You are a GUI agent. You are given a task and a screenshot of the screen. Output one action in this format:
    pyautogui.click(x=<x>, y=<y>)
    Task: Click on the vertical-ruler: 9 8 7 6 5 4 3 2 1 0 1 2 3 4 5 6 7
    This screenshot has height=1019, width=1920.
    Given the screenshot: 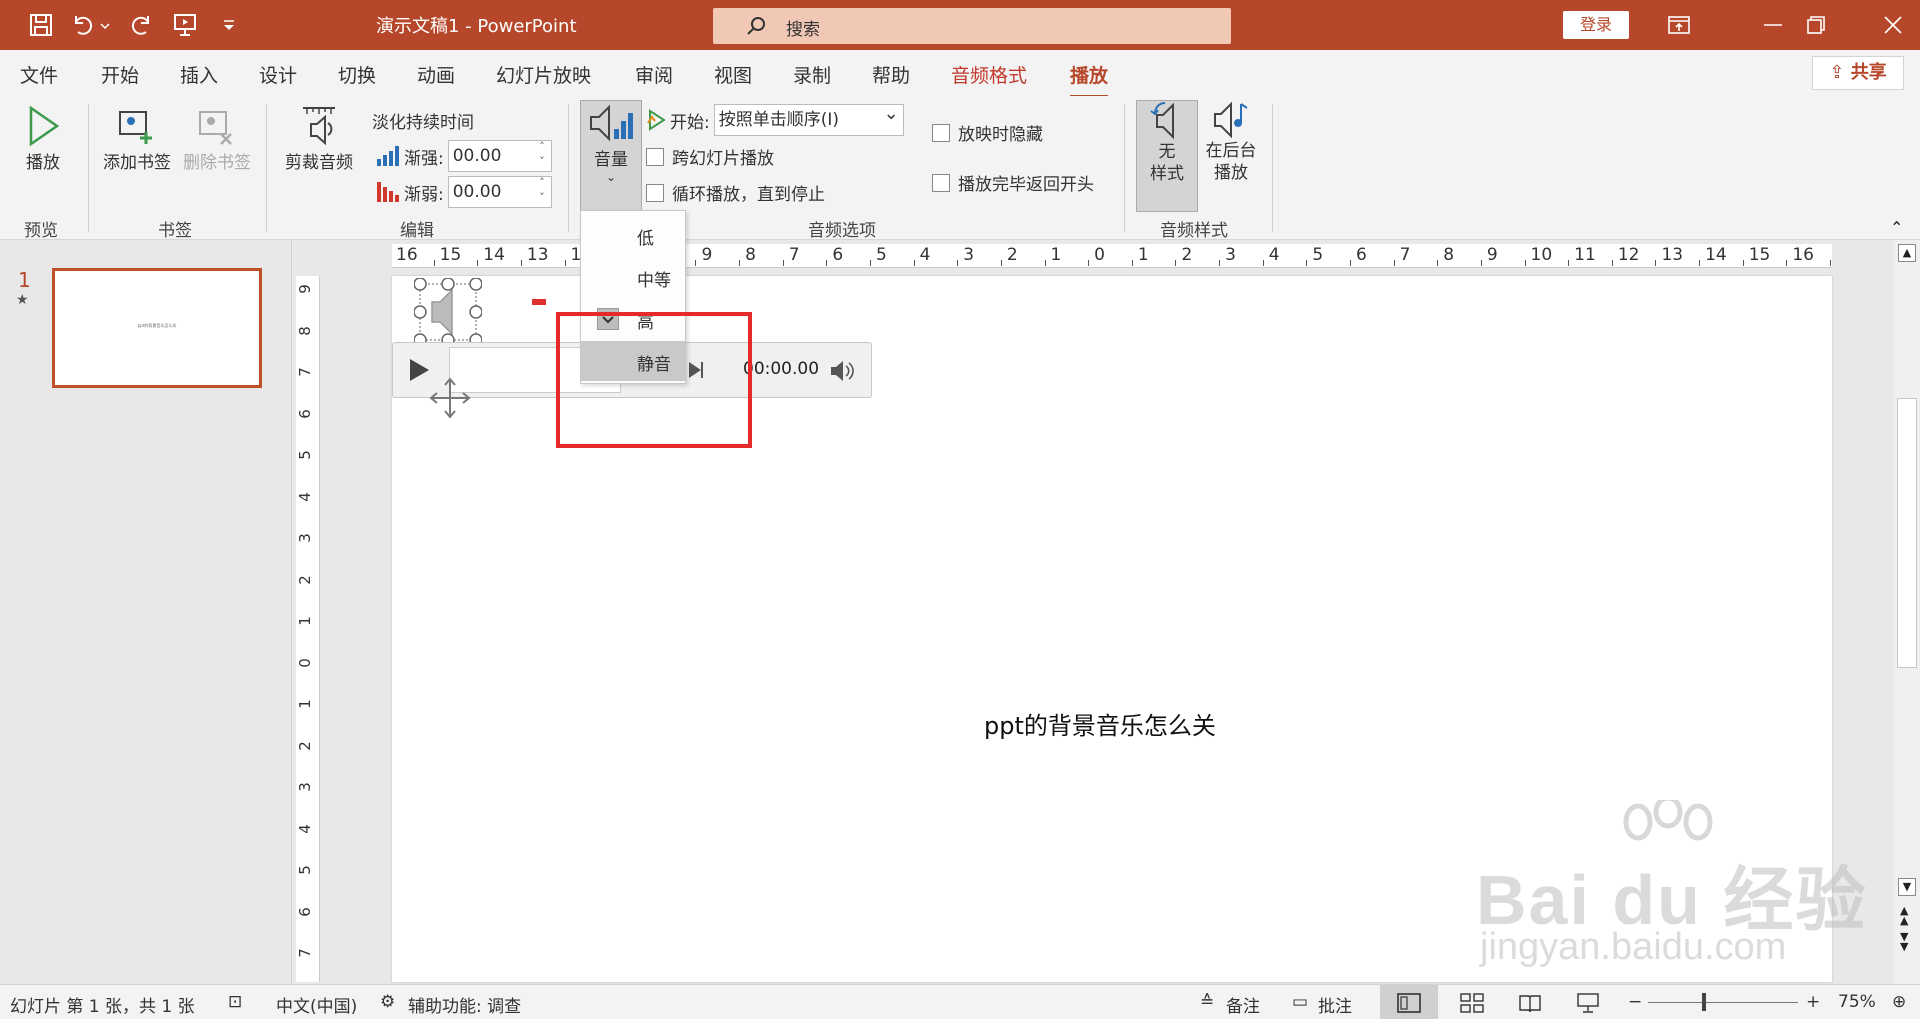 What is the action you would take?
    pyautogui.click(x=308, y=629)
    